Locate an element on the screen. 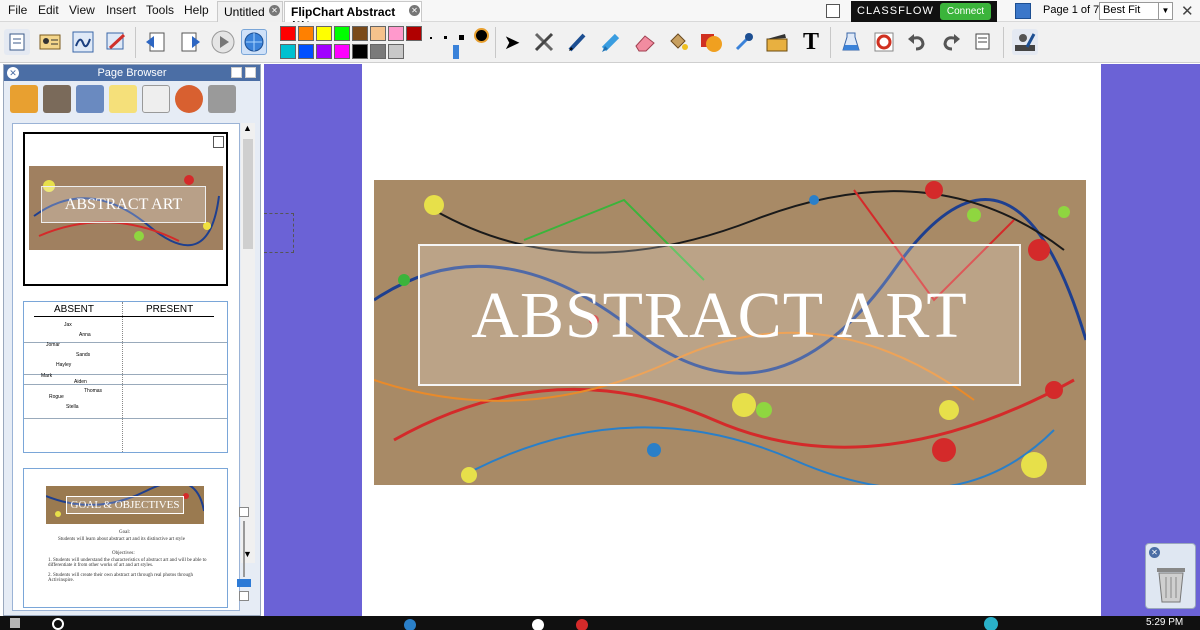 The height and width of the screenshot is (630, 1200). highlighter-icon is located at coordinates (611, 42).